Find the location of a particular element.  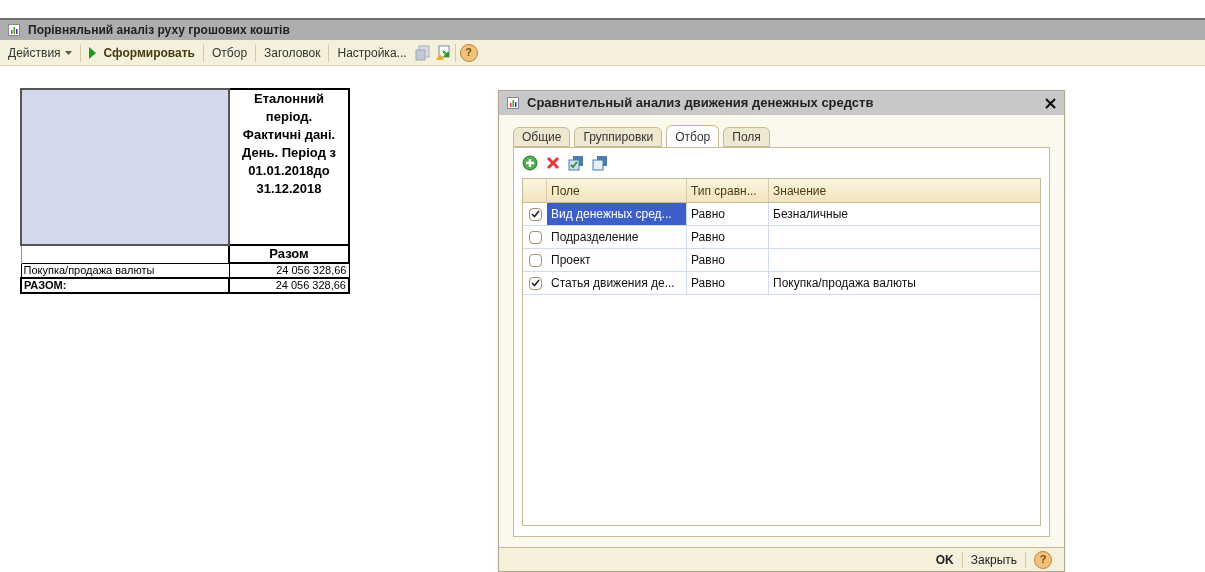

delete-icon is located at coordinates (553, 163).